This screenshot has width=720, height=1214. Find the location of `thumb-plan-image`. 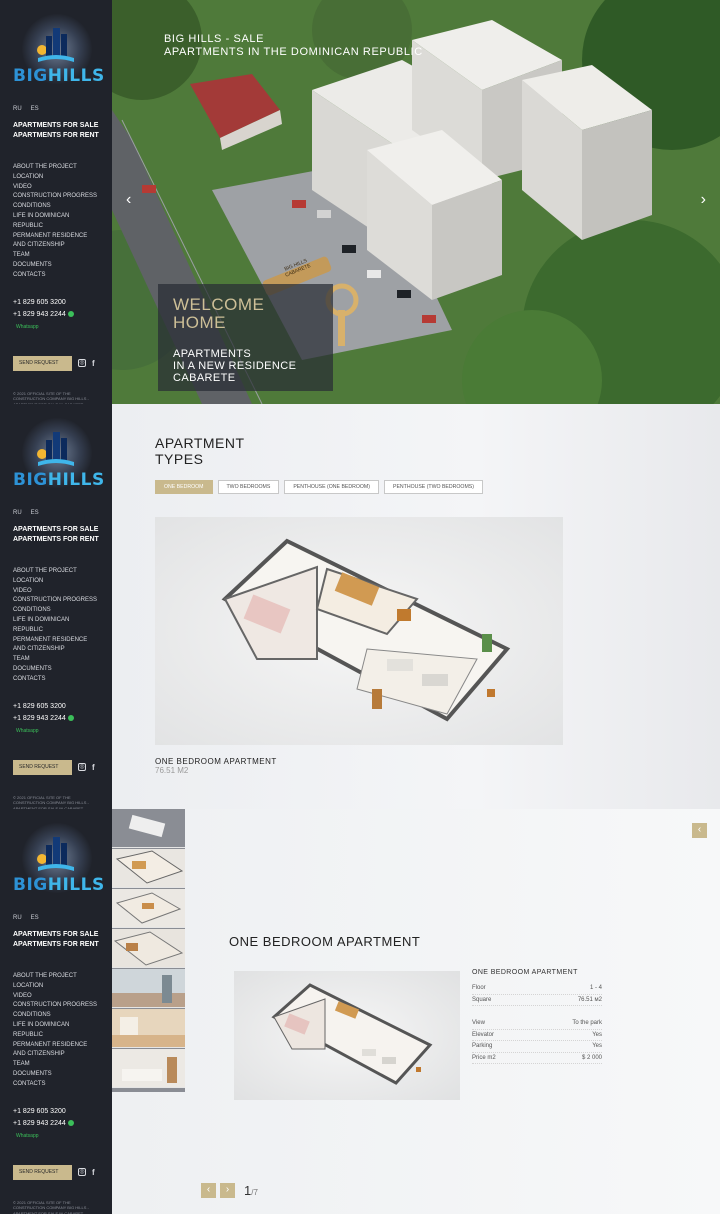

thumb-plan-image is located at coordinates (147, 826).